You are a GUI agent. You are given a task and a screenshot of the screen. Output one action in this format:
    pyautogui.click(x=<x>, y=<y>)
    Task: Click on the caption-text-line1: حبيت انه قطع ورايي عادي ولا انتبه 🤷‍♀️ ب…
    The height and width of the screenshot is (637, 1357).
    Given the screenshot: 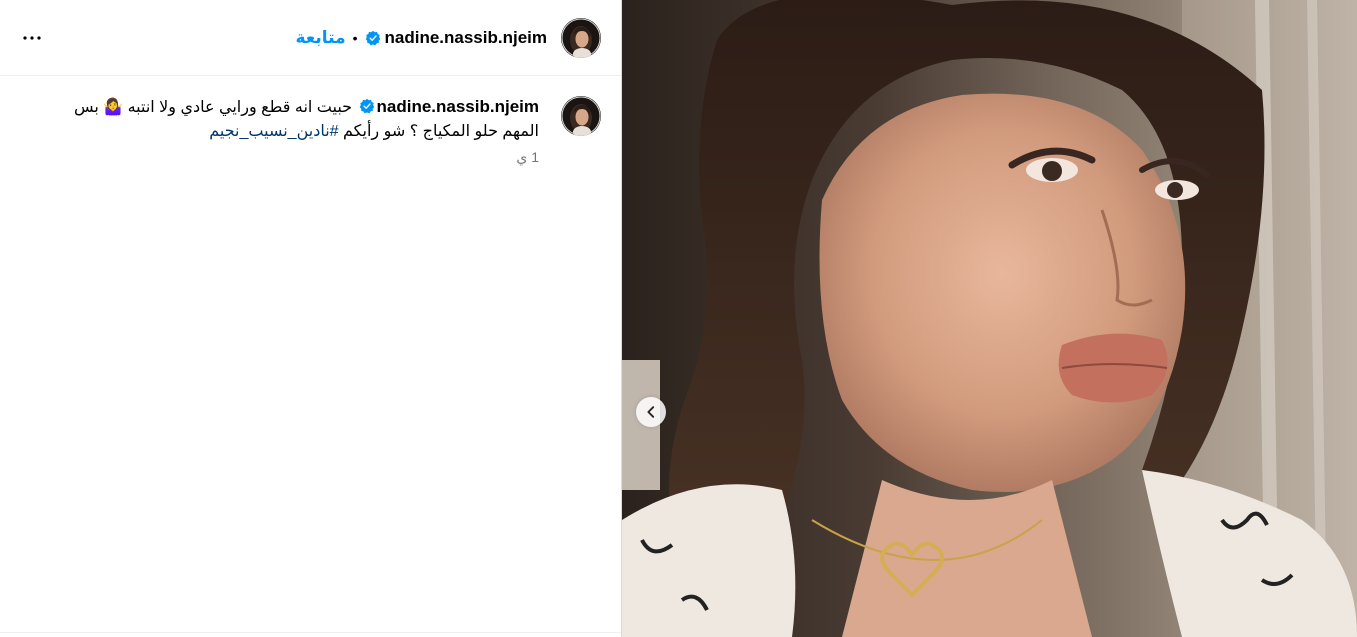 What is the action you would take?
    pyautogui.click(x=213, y=107)
    